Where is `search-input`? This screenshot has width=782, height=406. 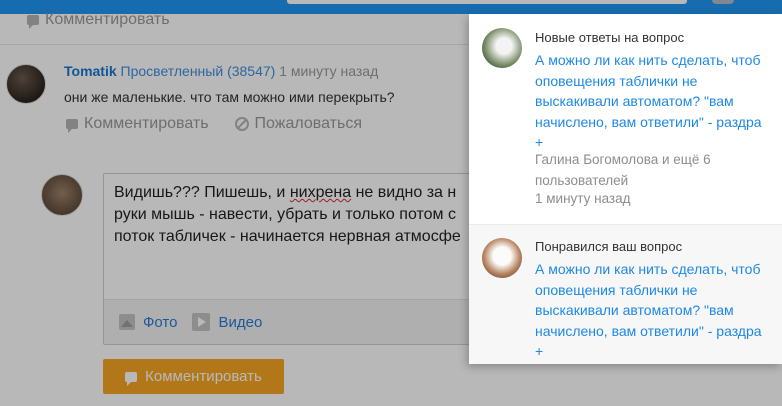
search-input is located at coordinates (487, 2).